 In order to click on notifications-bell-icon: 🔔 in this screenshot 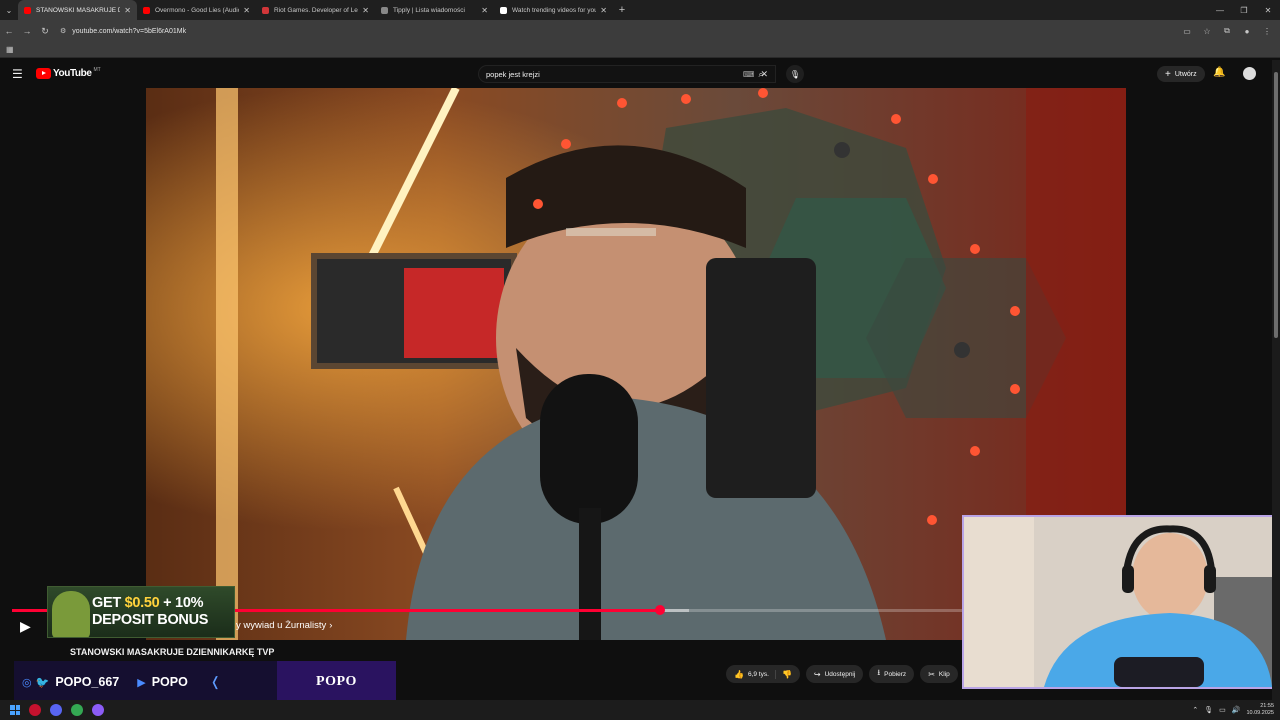, I will do `click(1219, 72)`.